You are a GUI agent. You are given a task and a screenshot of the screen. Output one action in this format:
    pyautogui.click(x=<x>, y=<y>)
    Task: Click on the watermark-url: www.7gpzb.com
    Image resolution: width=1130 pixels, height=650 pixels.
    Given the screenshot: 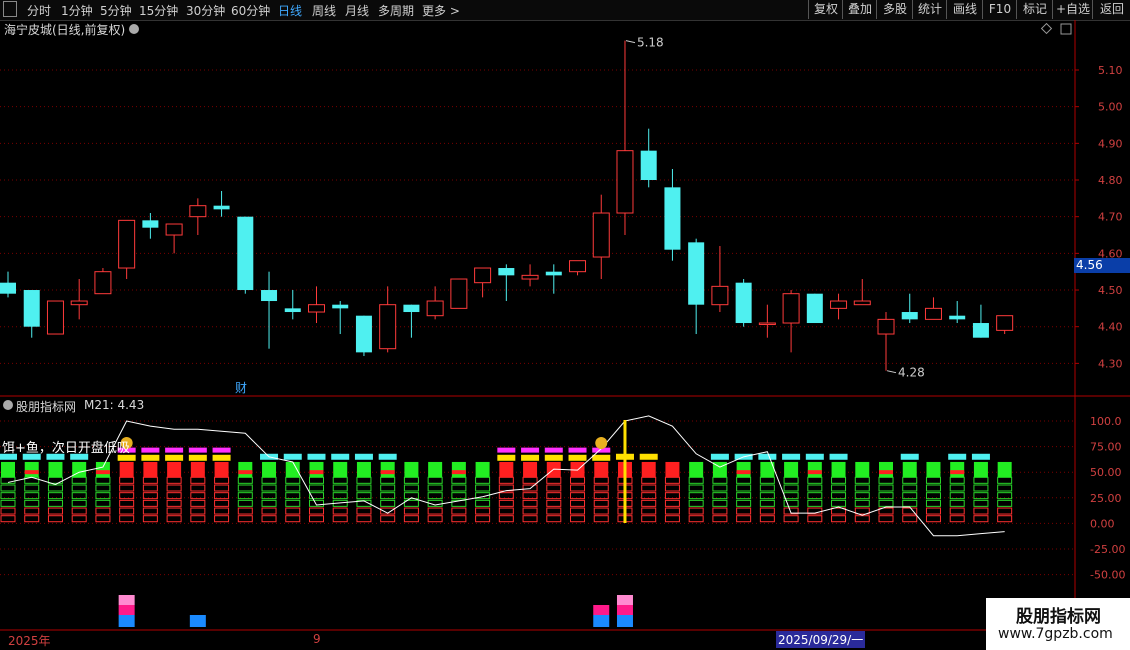 What is the action you would take?
    pyautogui.click(x=1055, y=634)
    